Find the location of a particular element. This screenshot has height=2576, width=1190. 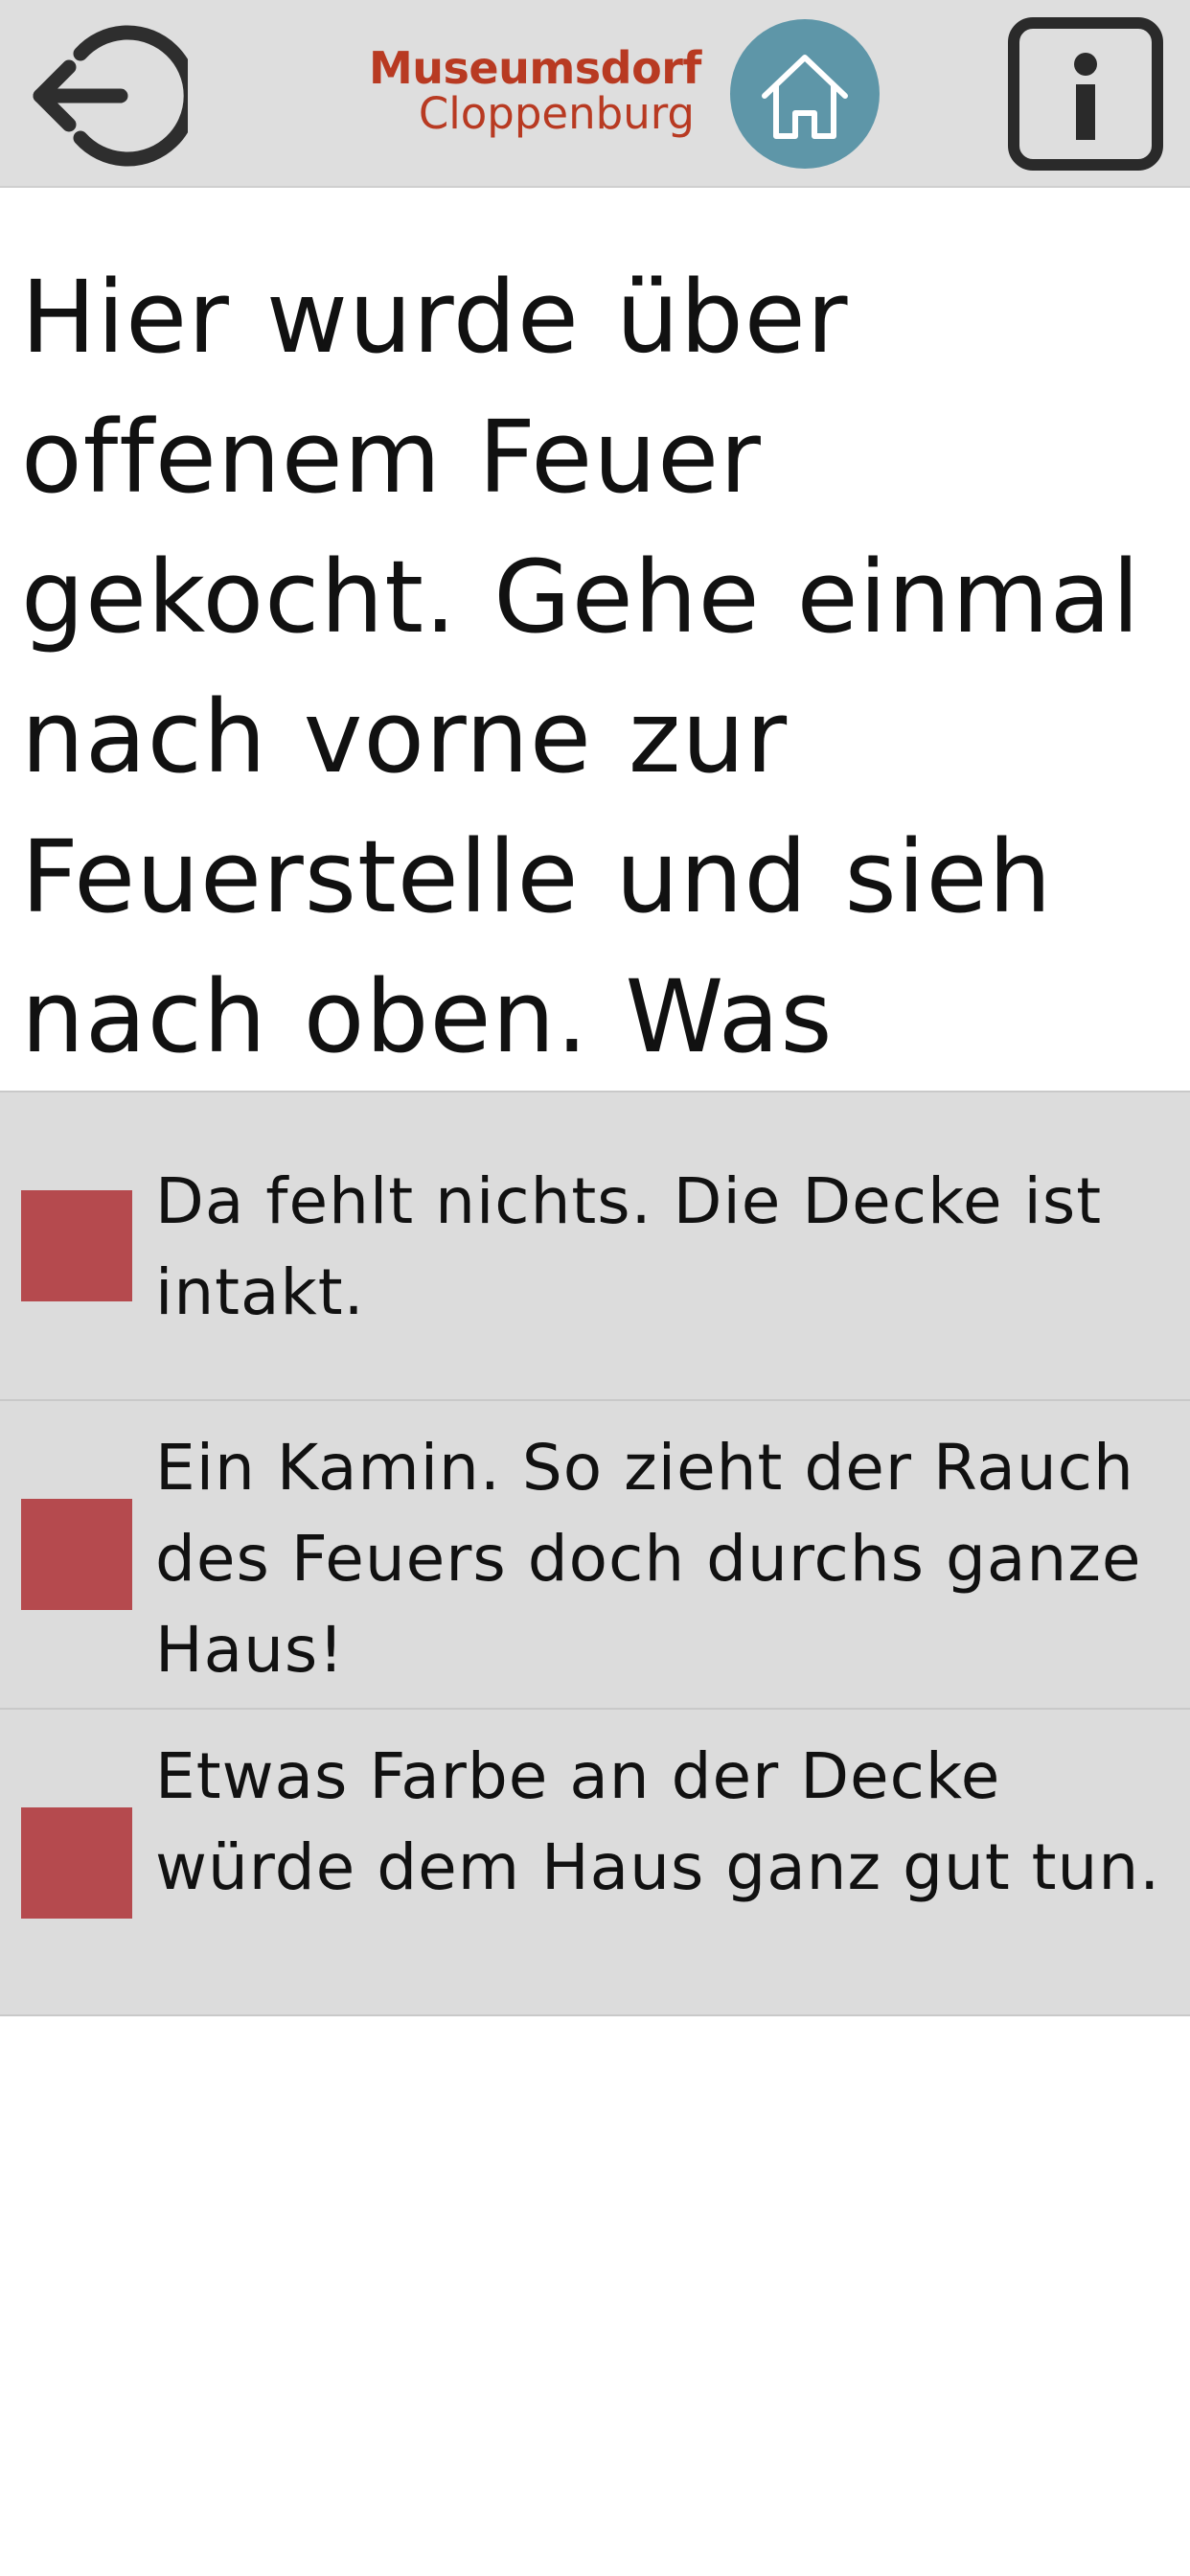

back-button is located at coordinates (111, 95).